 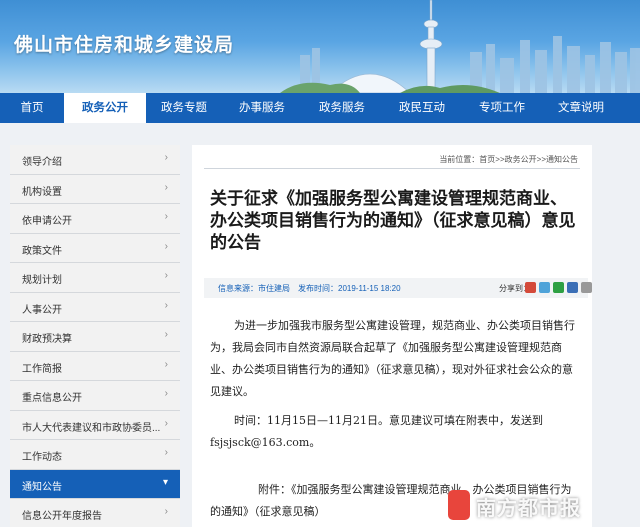 What do you see at coordinates (42, 487) in the screenshot?
I see `sidebar-item-label: 通知公告` at bounding box center [42, 487].